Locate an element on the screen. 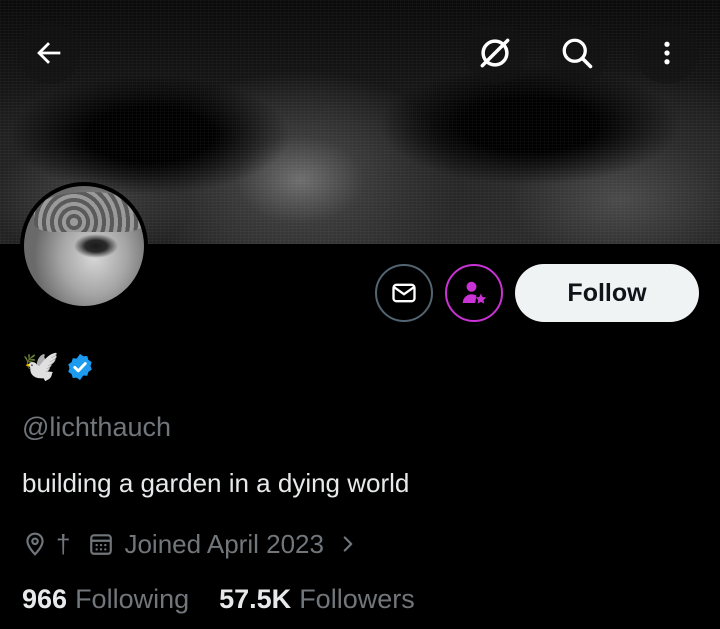 This screenshot has width=720, height=629. followers-label: Followers is located at coordinates (357, 599).